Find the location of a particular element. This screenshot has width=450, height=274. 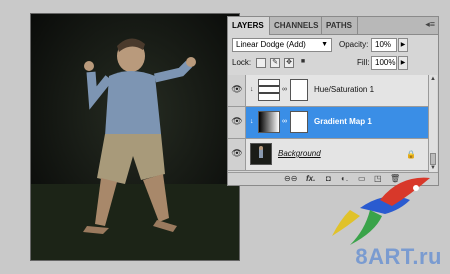

tab-layers: LAYERS is located at coordinates (249, 26).